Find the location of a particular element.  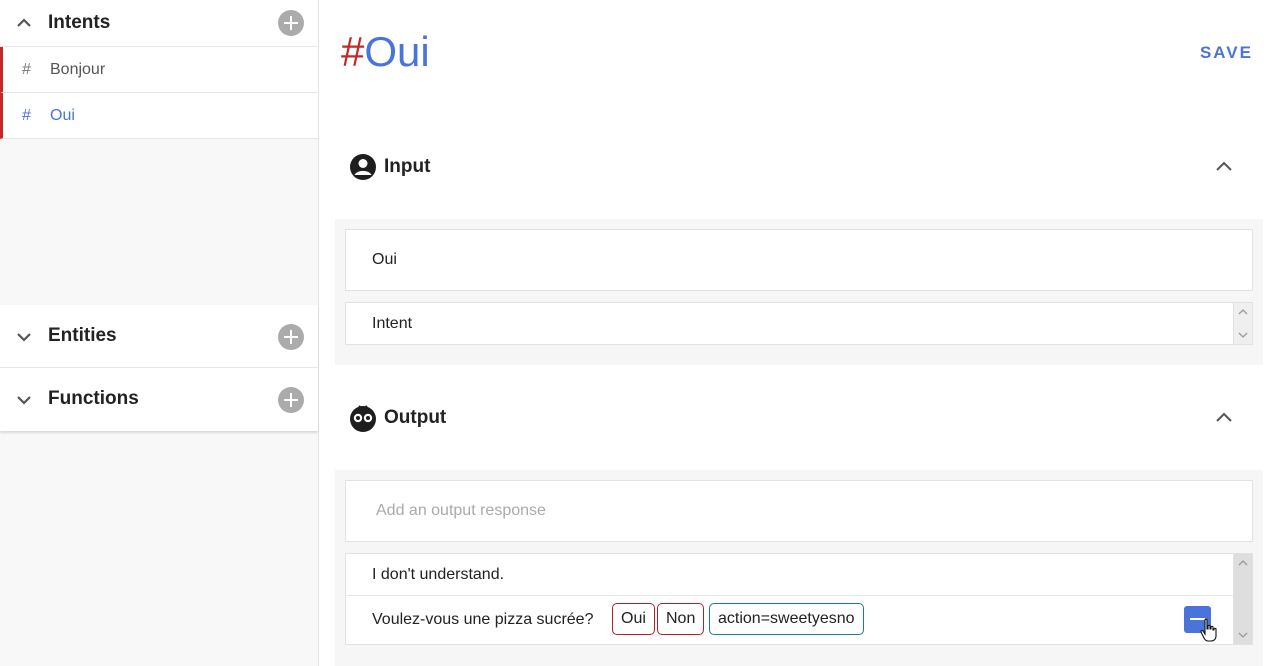

user-circle-icon is located at coordinates (363, 167).